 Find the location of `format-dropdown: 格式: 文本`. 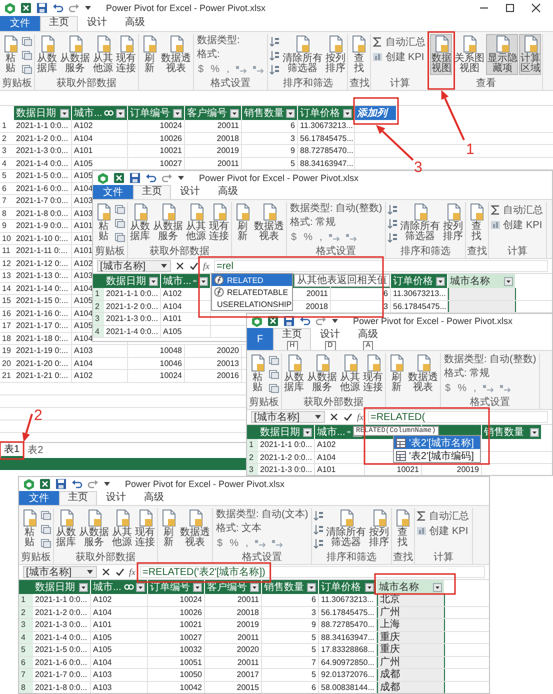

format-dropdown: 格式: 文本 is located at coordinates (262, 528).